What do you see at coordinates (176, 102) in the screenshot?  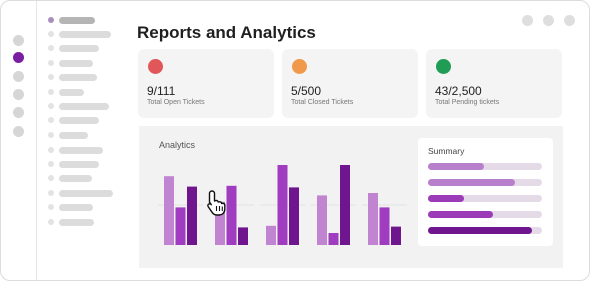 I see `stat-label: Total Open Tickets` at bounding box center [176, 102].